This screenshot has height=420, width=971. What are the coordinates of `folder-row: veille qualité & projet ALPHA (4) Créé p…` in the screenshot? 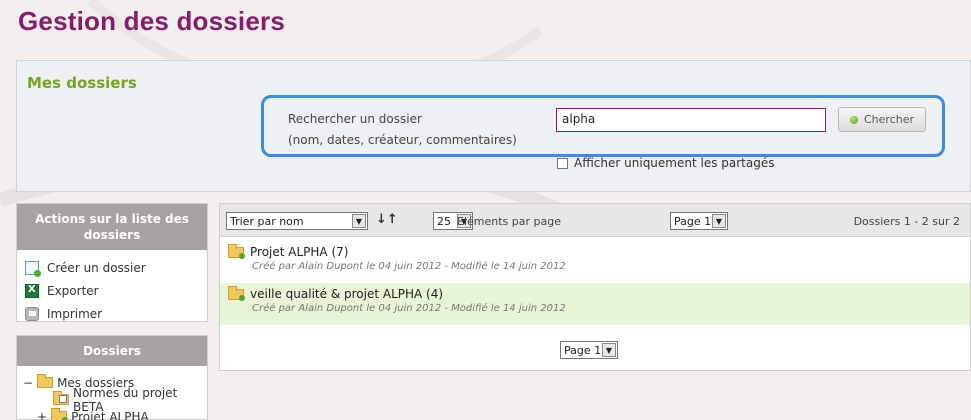 It's located at (595, 304).